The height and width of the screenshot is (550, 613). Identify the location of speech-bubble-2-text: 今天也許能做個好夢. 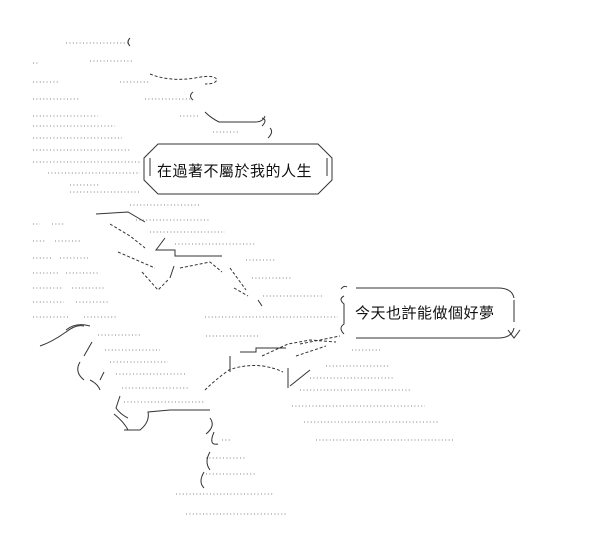
(425, 313).